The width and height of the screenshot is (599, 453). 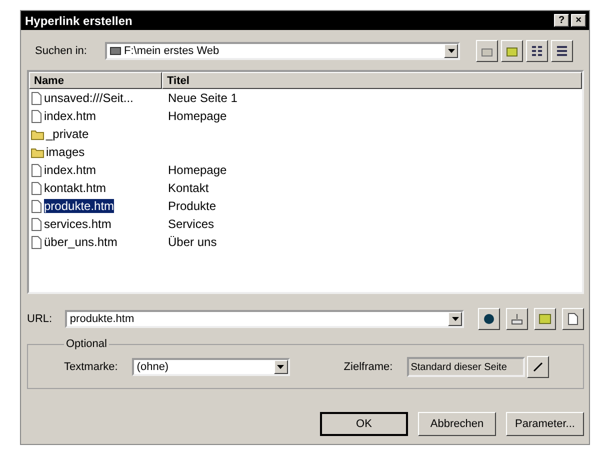 What do you see at coordinates (67, 134) in the screenshot?
I see `file-name: _private` at bounding box center [67, 134].